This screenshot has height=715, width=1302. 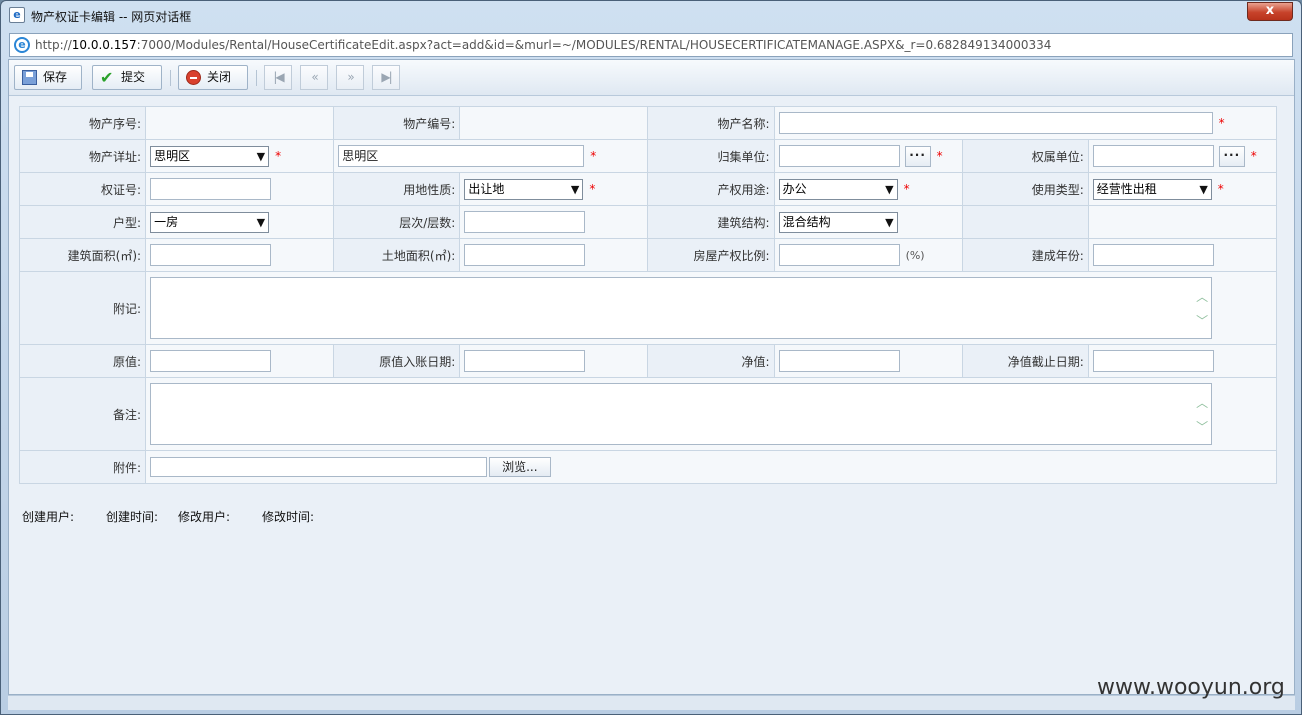 What do you see at coordinates (711, 189) in the screenshot?
I see `usage-label: 产权用途:` at bounding box center [711, 189].